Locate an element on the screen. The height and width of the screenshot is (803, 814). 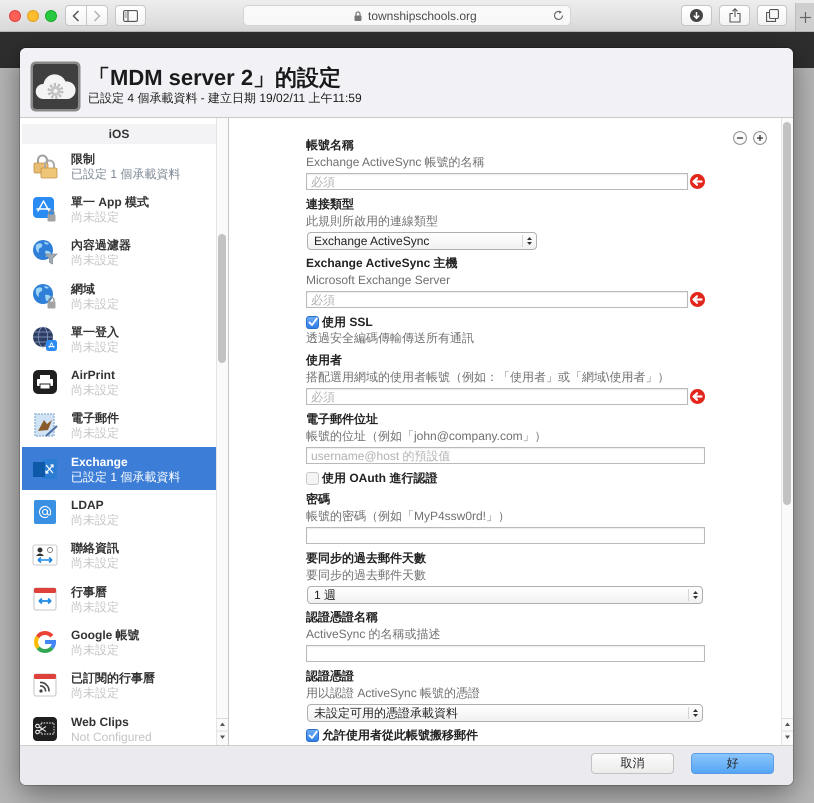
confirm-button: 好 is located at coordinates (732, 763).